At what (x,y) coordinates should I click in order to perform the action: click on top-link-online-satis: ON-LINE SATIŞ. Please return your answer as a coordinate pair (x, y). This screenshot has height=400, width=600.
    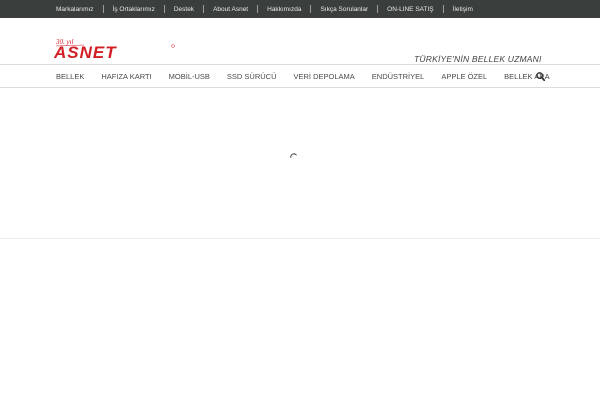
    Looking at the image, I should click on (410, 9).